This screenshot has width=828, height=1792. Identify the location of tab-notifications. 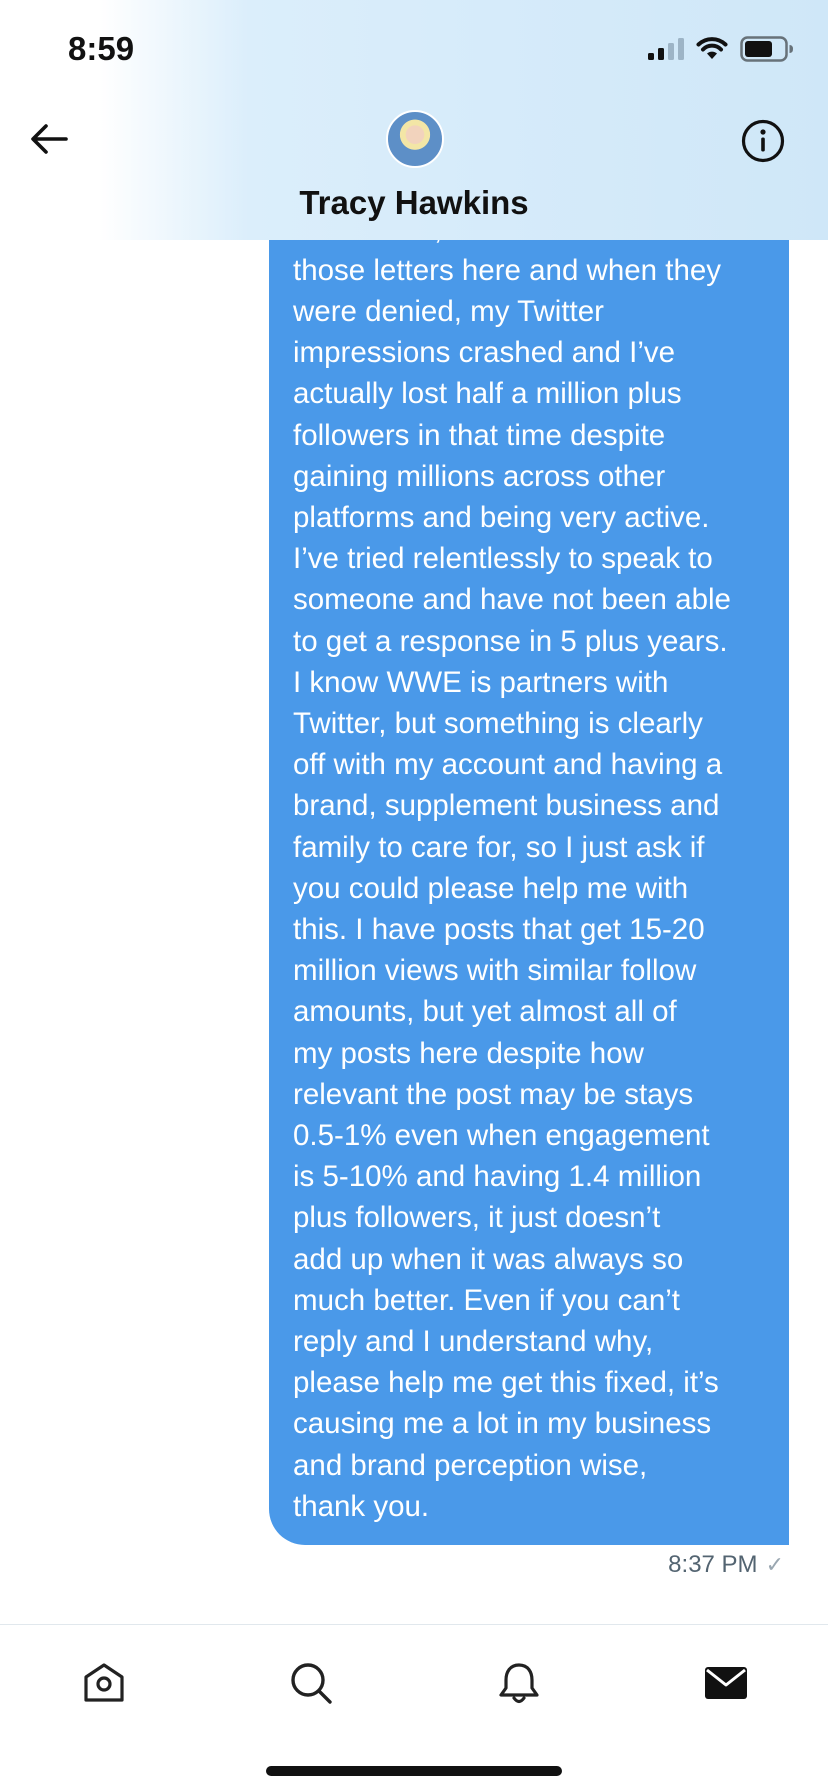
(519, 1683).